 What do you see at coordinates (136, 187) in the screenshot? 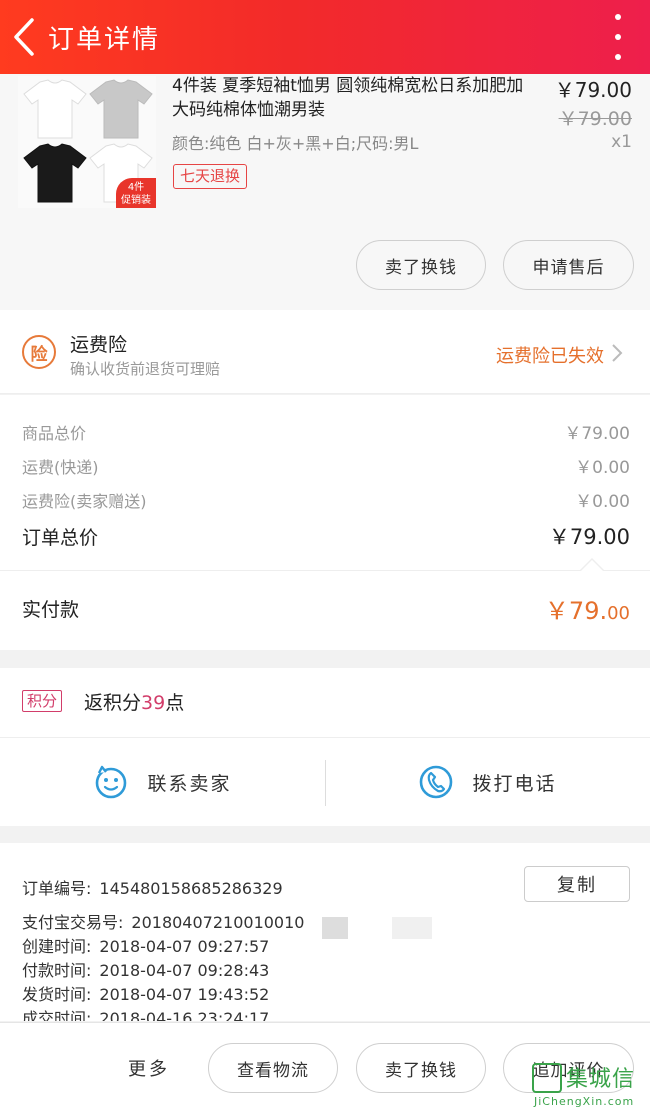
I see `badge-line: 4件` at bounding box center [136, 187].